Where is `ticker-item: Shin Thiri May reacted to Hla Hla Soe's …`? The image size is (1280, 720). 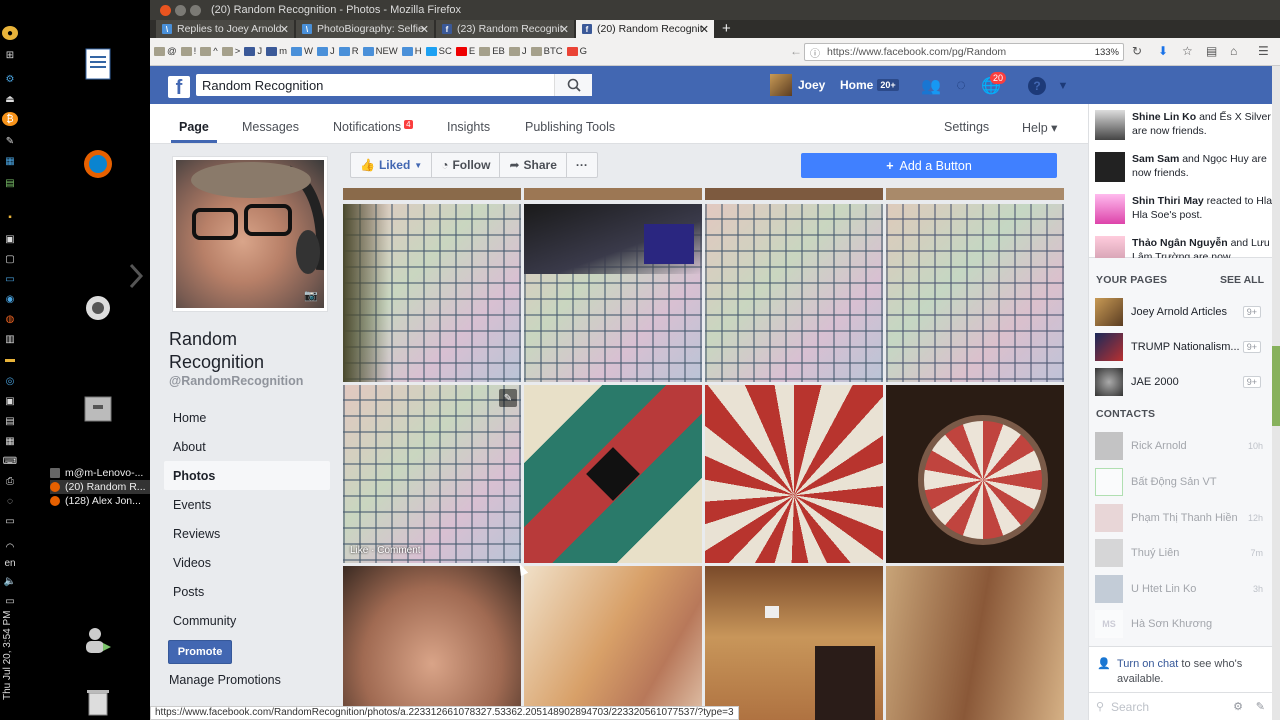 ticker-item: Shin Thiri May reacted to Hla Hla Soe's … is located at coordinates (1184, 209).